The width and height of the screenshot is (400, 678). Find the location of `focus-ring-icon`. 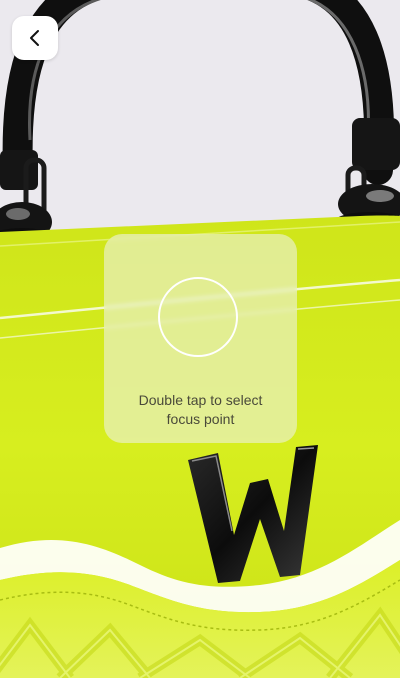

focus-ring-icon is located at coordinates (198, 317).